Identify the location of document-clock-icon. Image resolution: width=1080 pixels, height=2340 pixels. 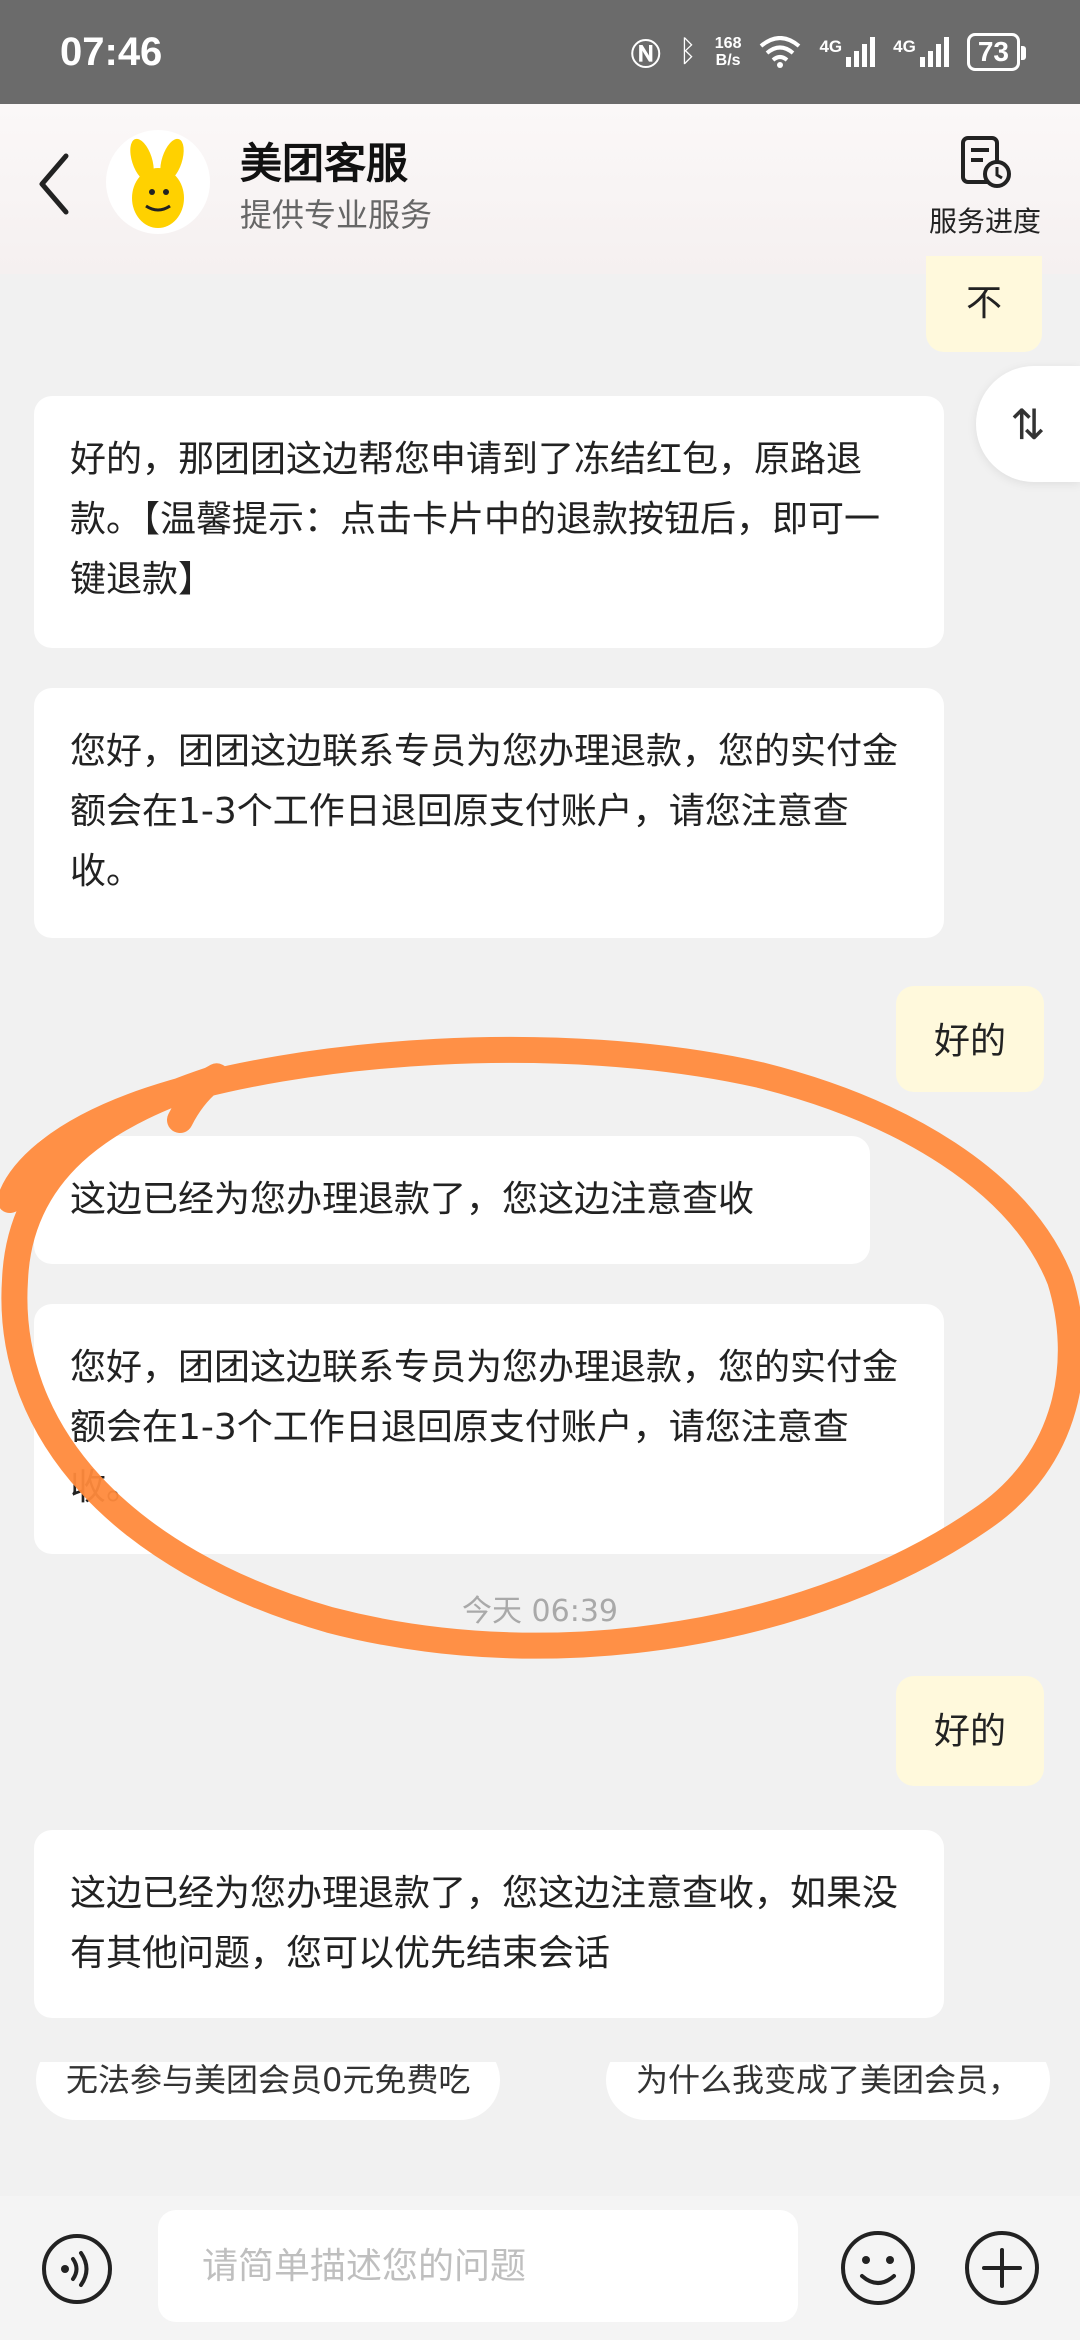
(986, 162).